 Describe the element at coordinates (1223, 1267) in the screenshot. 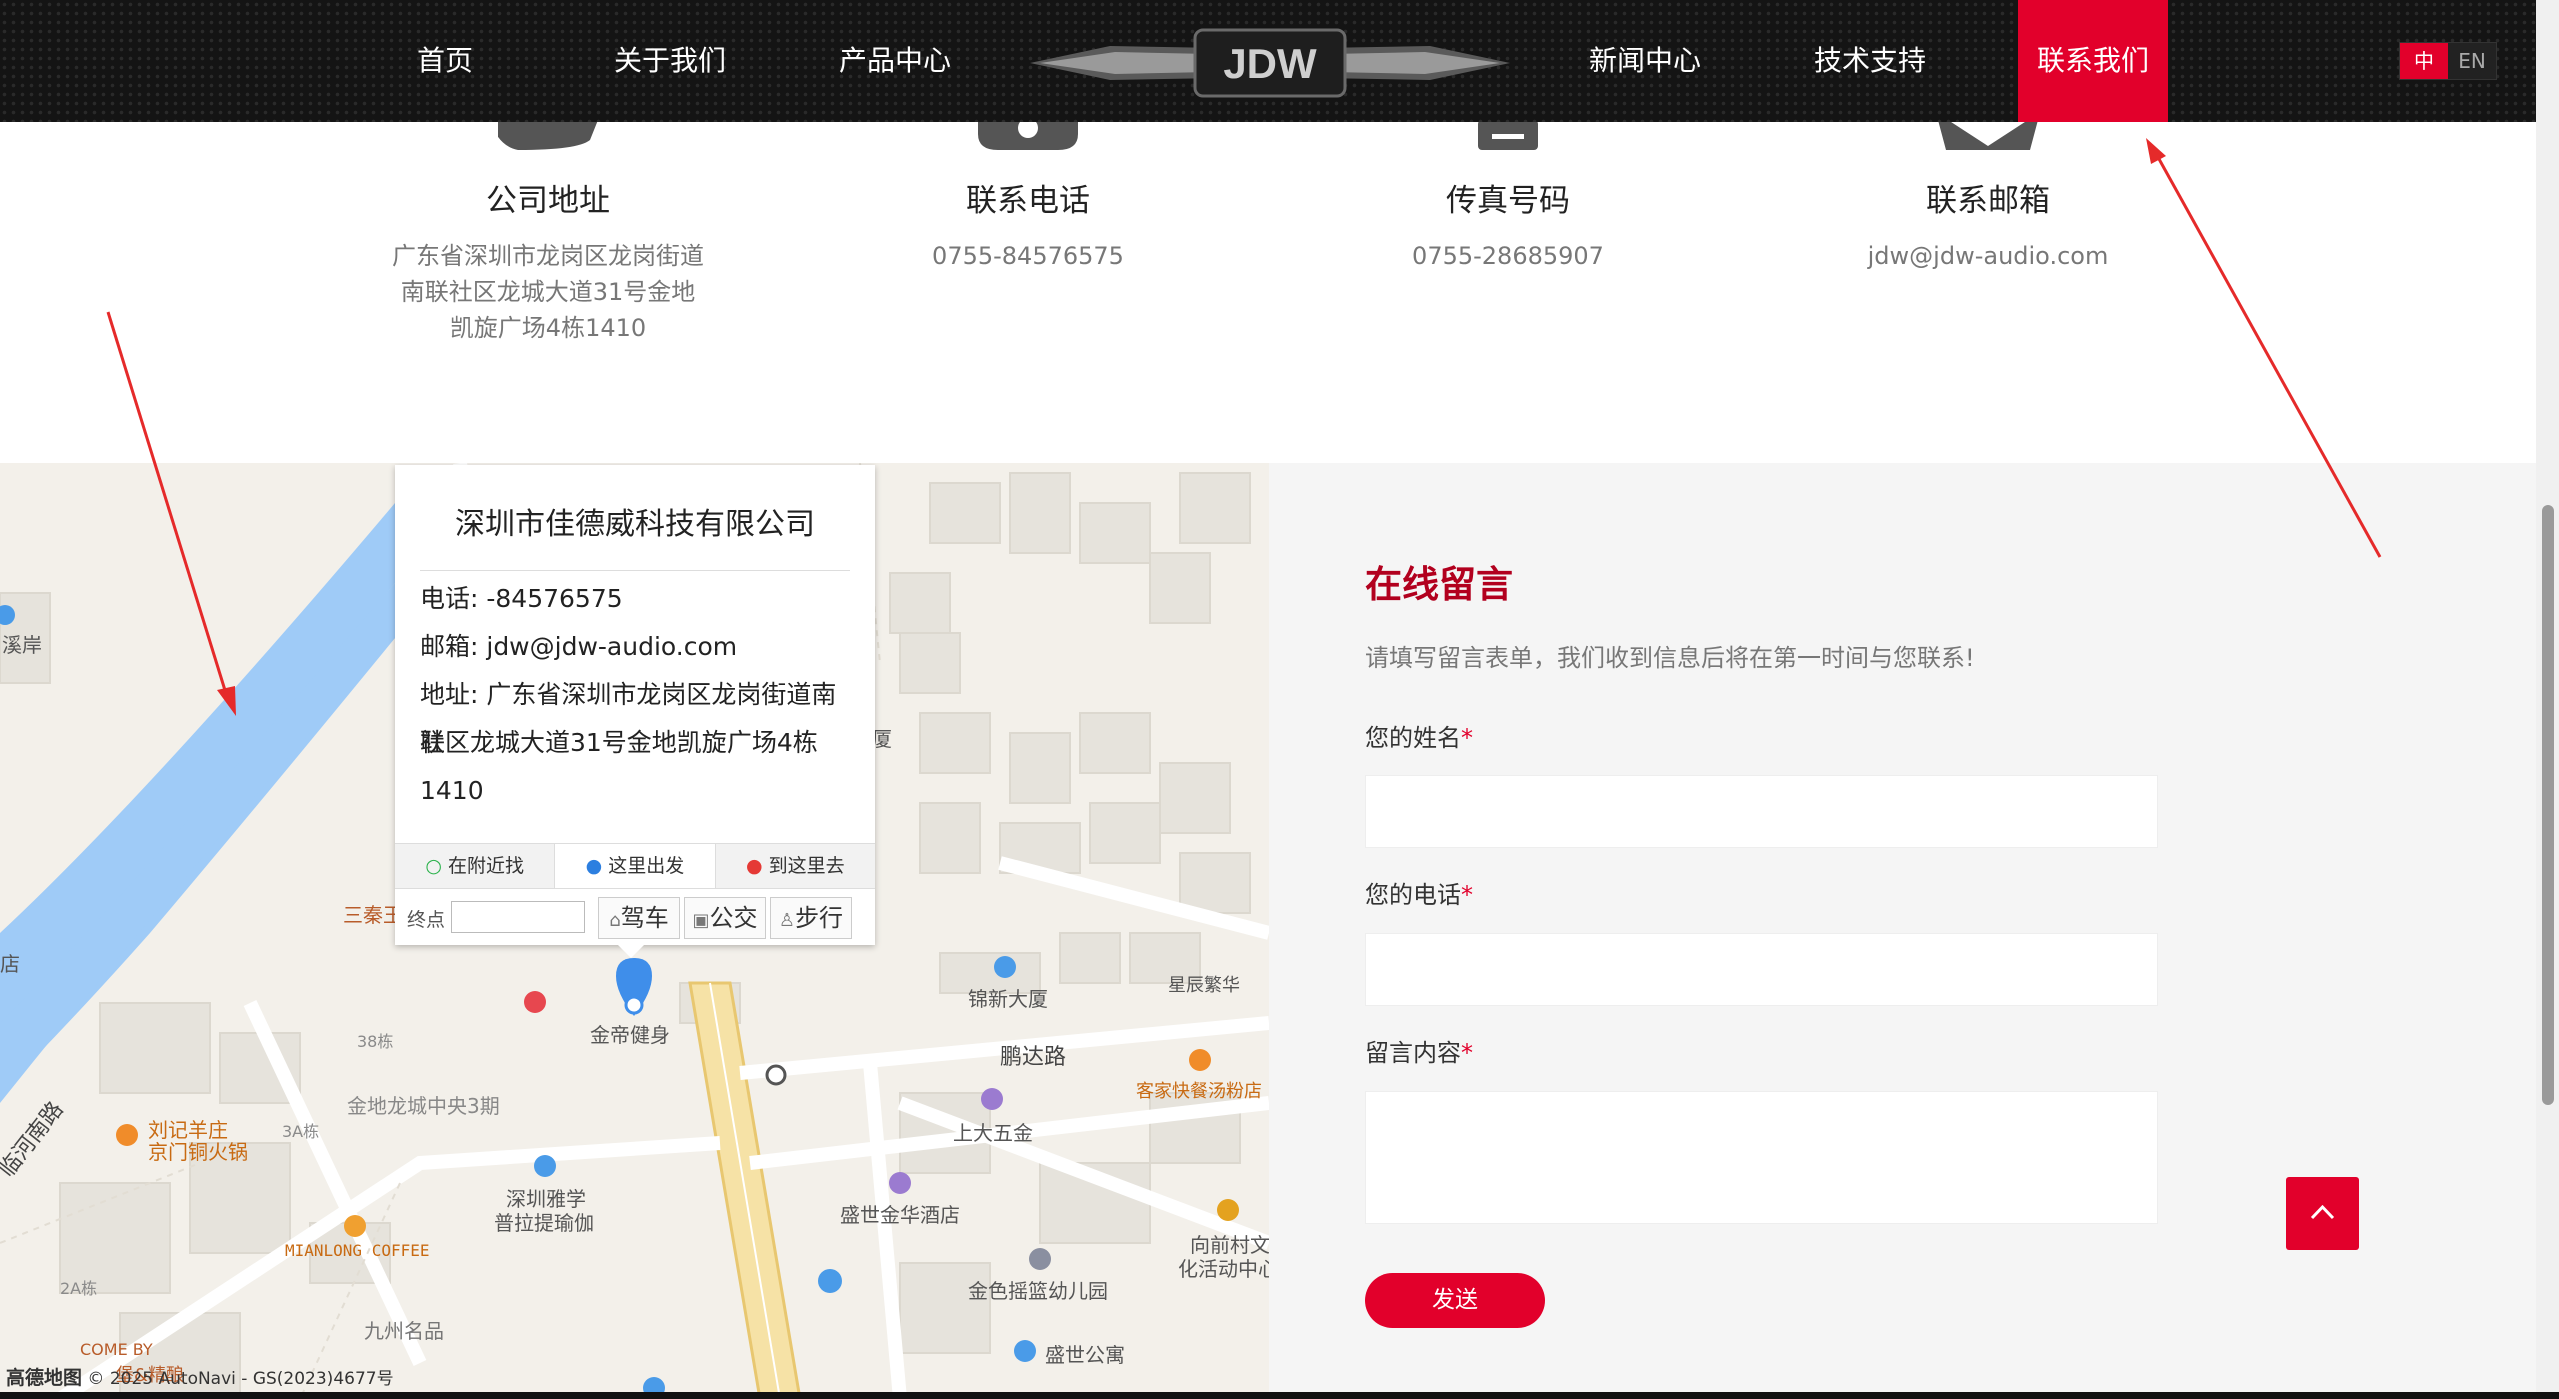

I see `map-poi: 化活动中心` at that location.